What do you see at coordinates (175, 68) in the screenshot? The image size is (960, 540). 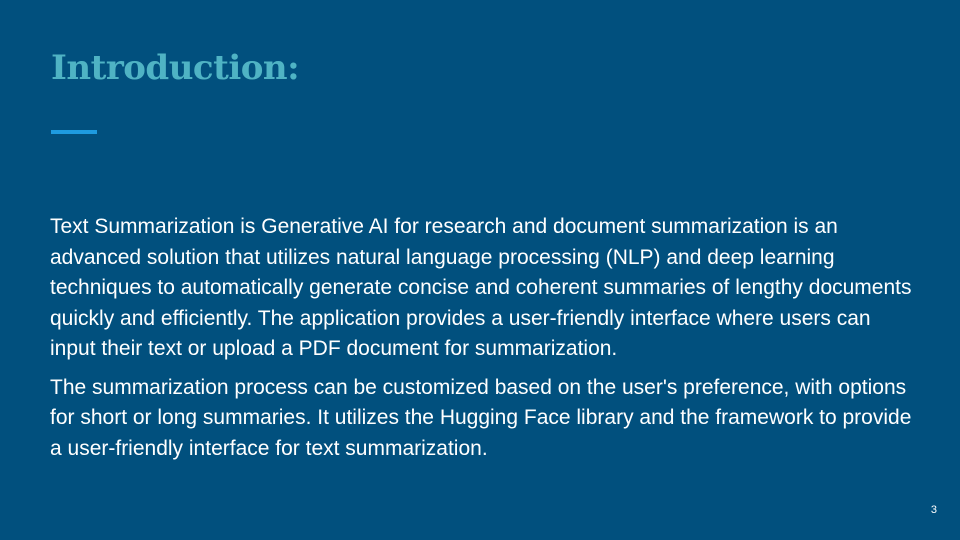 I see `slide-title: Introduction:` at bounding box center [175, 68].